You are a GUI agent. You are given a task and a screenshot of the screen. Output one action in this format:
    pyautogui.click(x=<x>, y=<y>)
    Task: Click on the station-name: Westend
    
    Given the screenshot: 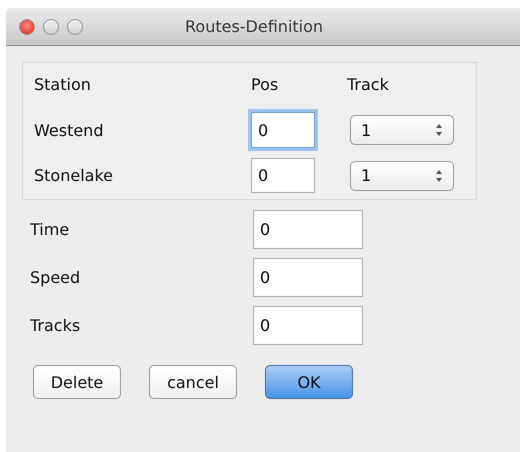 What is the action you would take?
    pyautogui.click(x=69, y=130)
    